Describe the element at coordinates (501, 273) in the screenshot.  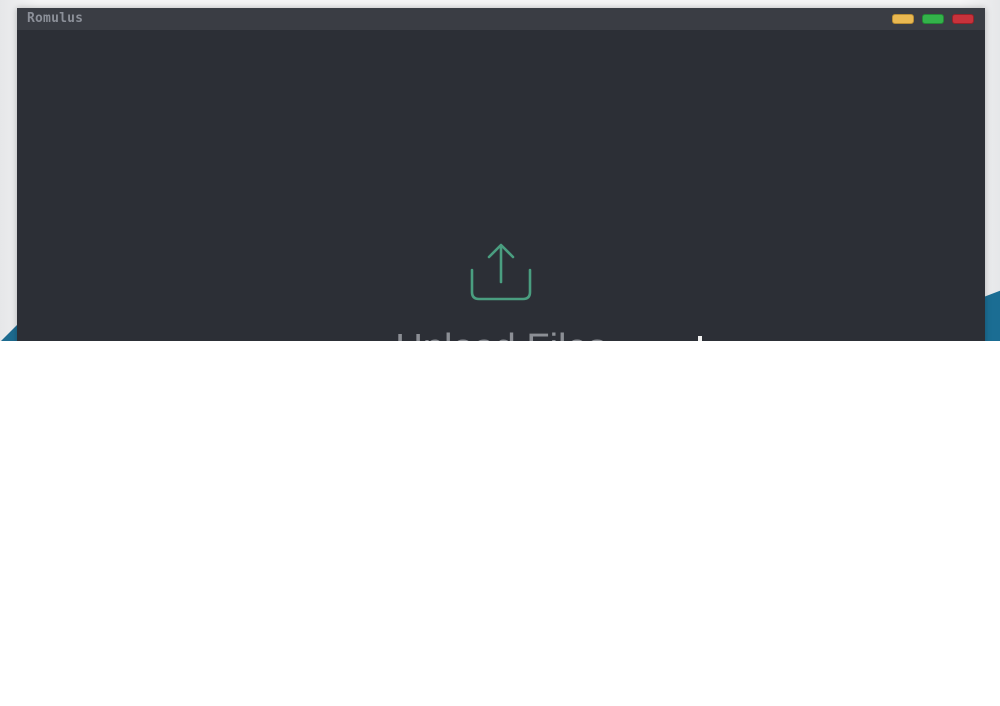
I see `upload-icon` at that location.